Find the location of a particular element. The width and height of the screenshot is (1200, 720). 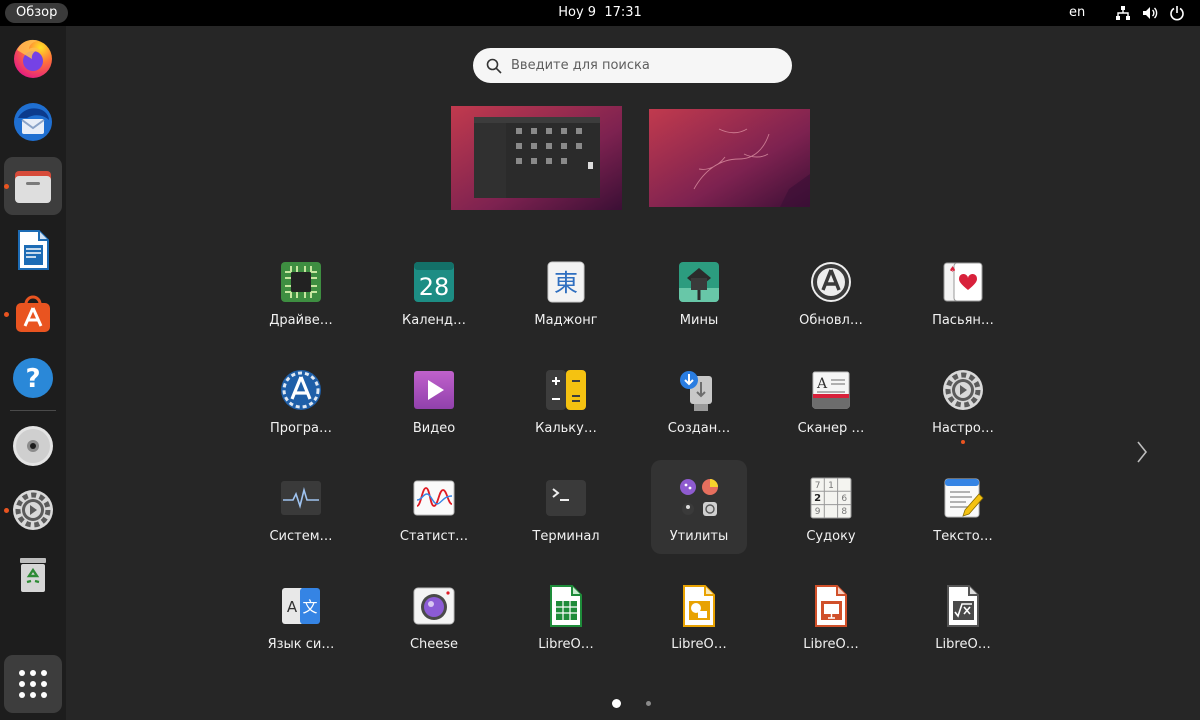

workspace-preview is located at coordinates (536, 158).